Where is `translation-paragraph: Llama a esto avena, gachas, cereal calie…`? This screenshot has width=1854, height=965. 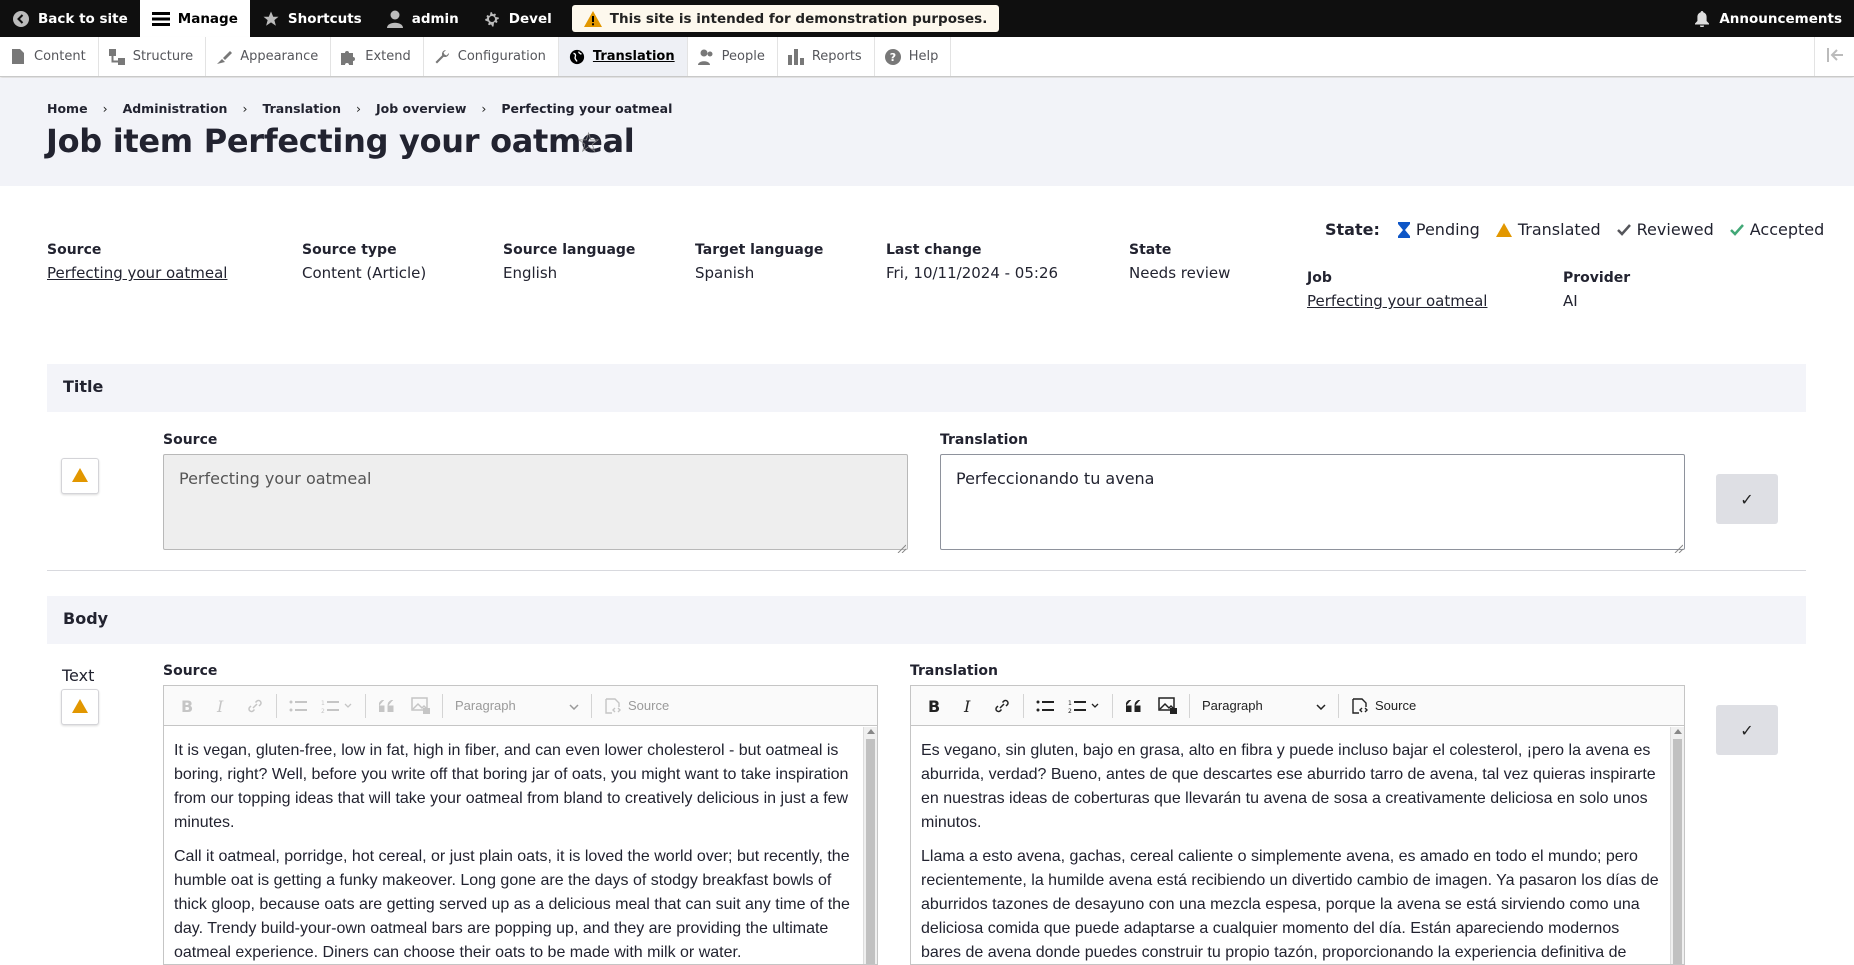 translation-paragraph: Llama a esto avena, gachas, cereal calie… is located at coordinates (1290, 904).